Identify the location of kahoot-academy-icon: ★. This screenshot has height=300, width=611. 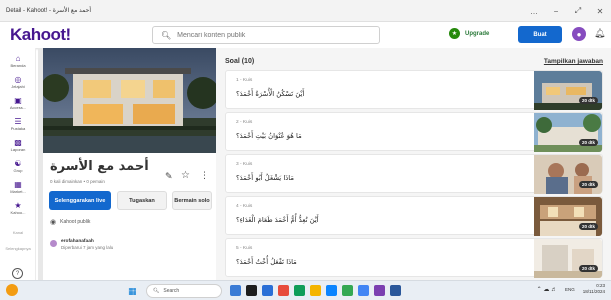
(18, 205).